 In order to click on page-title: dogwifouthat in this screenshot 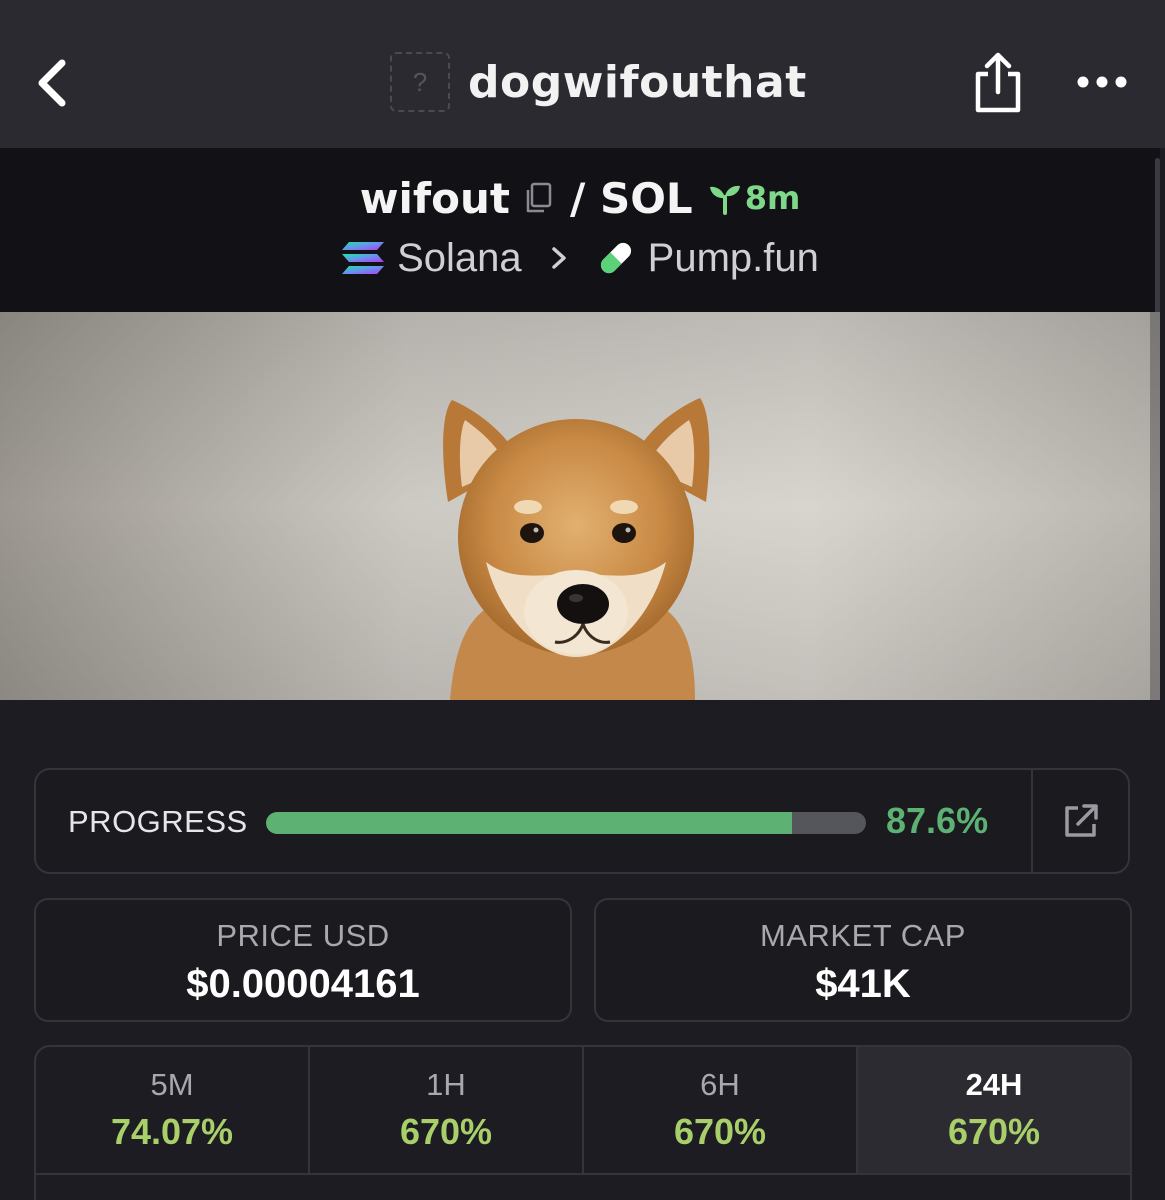, I will do `click(637, 82)`.